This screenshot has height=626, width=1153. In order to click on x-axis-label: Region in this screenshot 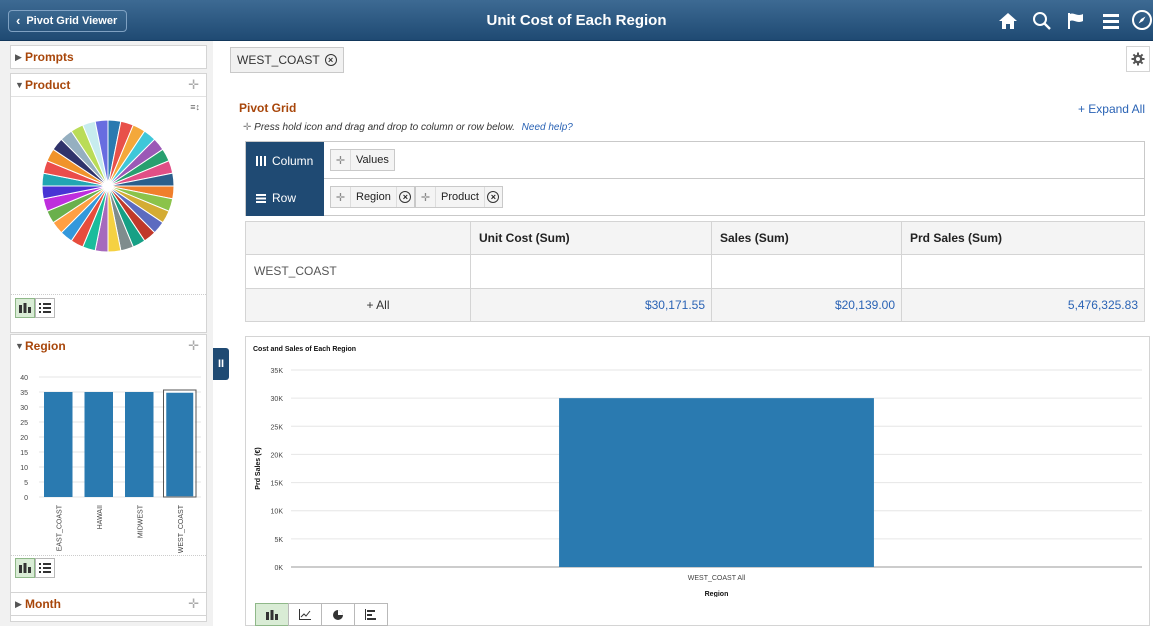, I will do `click(717, 594)`.